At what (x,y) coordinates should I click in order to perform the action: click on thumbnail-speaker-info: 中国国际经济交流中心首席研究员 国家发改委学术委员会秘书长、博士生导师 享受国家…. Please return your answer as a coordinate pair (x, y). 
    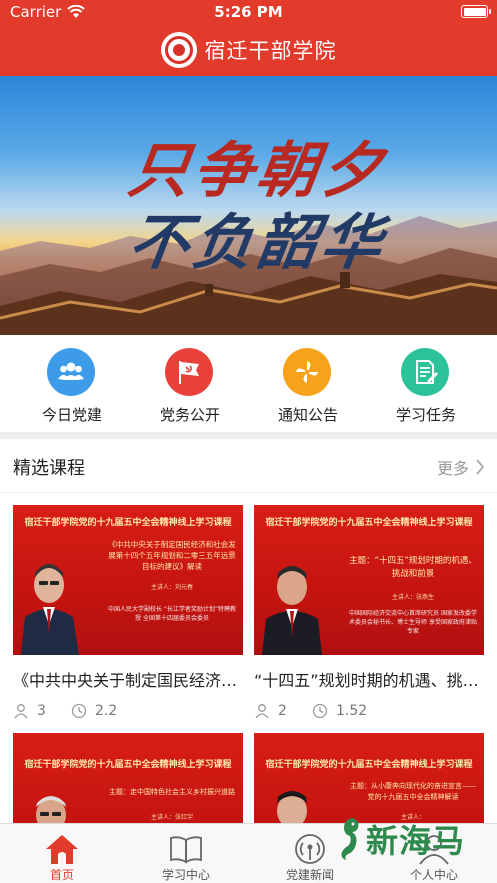
    Looking at the image, I should click on (413, 622).